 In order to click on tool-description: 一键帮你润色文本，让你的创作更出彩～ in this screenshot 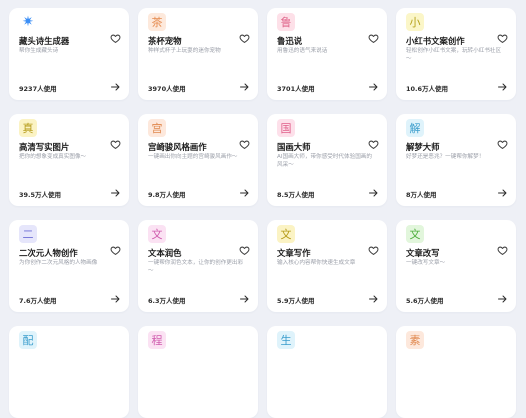, I will do `click(196, 267)`.